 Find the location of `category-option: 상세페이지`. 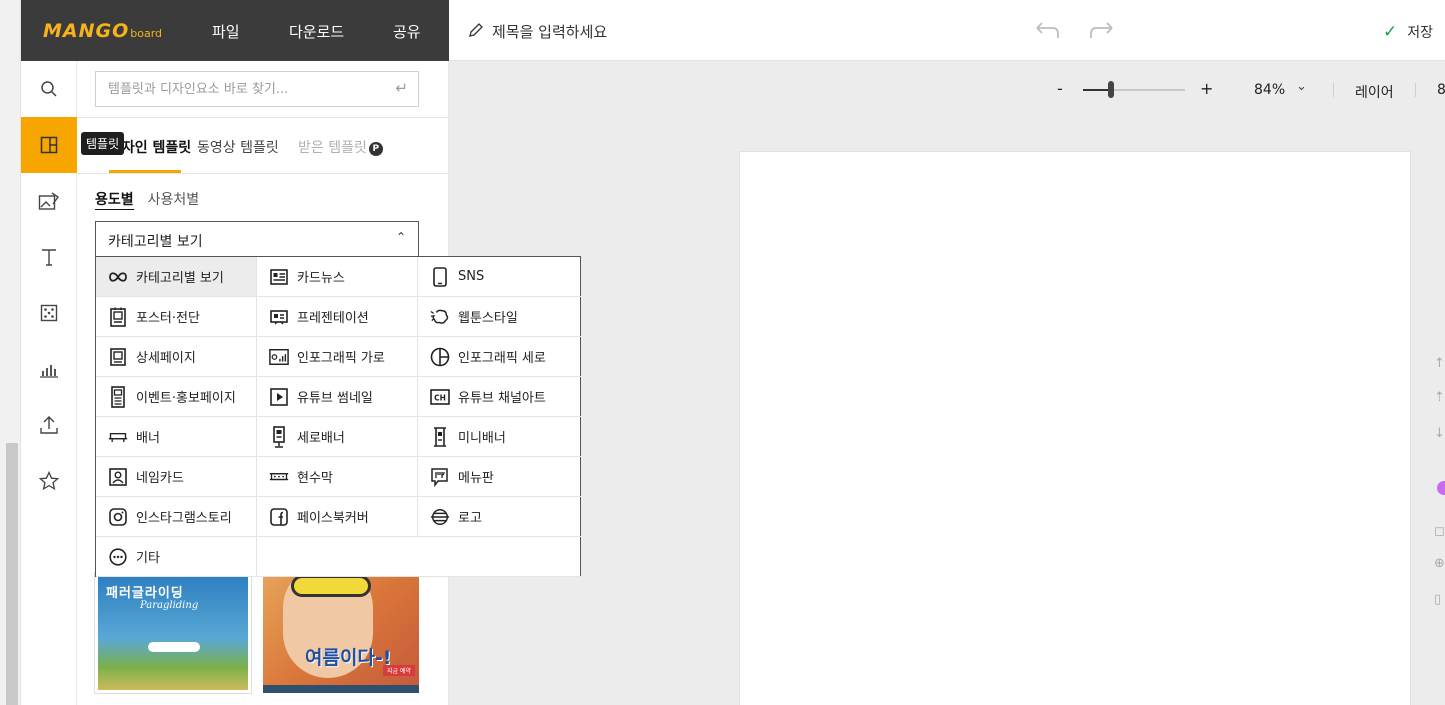

category-option: 상세페이지 is located at coordinates (176, 357).